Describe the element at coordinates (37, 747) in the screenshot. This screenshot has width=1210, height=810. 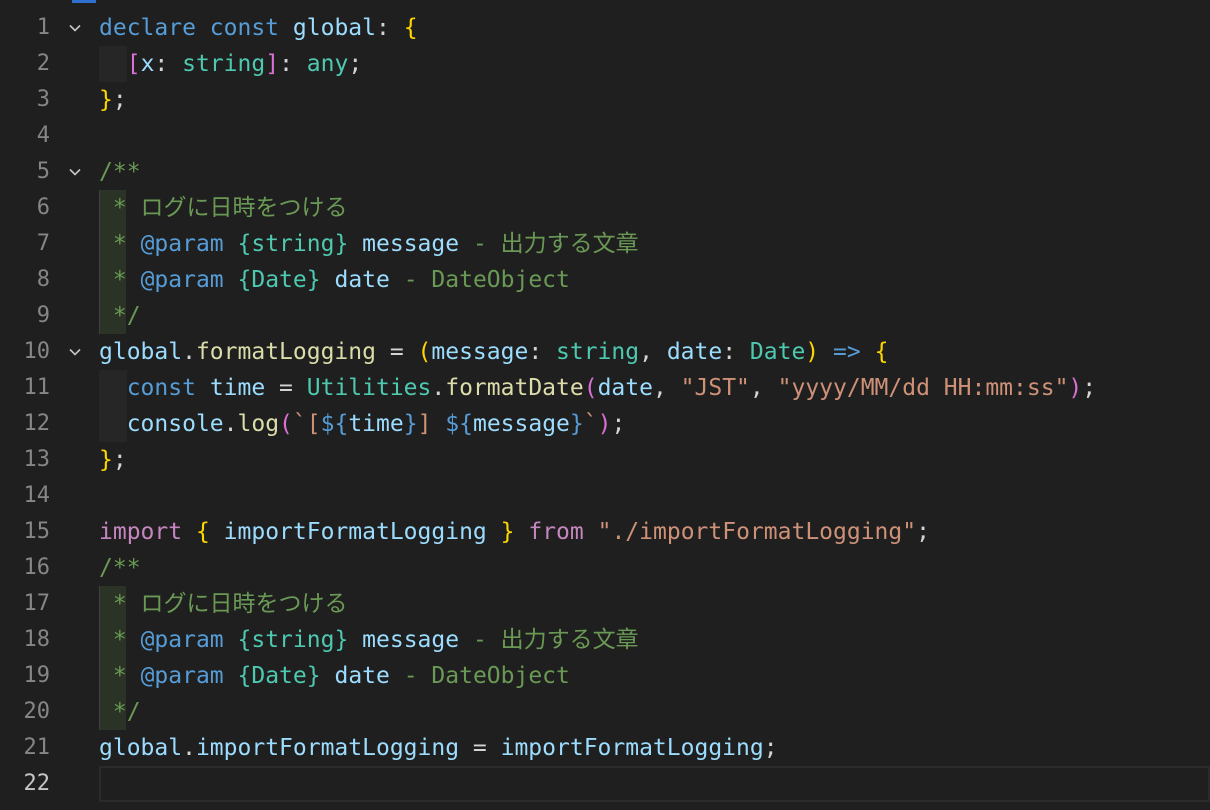
I see `line-number: 21` at that location.